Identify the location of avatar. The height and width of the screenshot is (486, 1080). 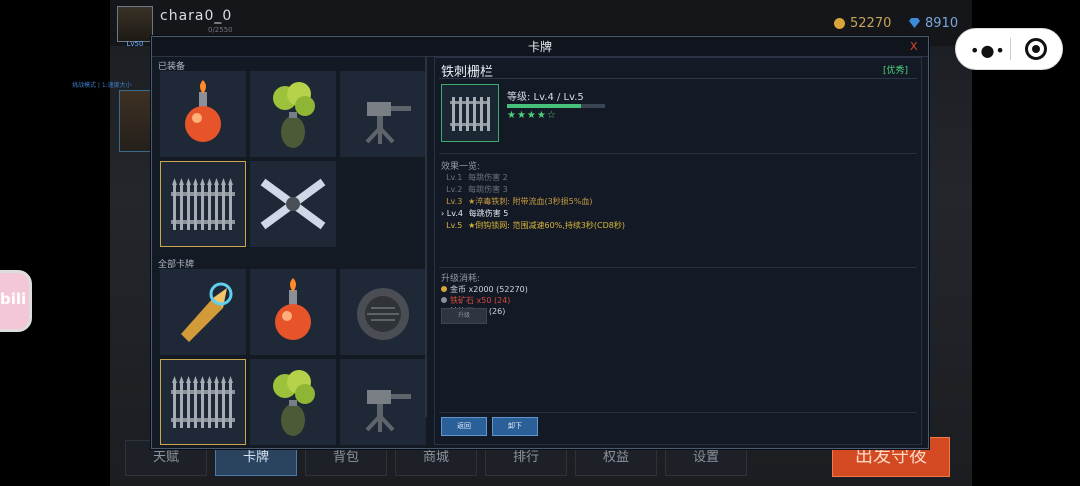
(135, 24).